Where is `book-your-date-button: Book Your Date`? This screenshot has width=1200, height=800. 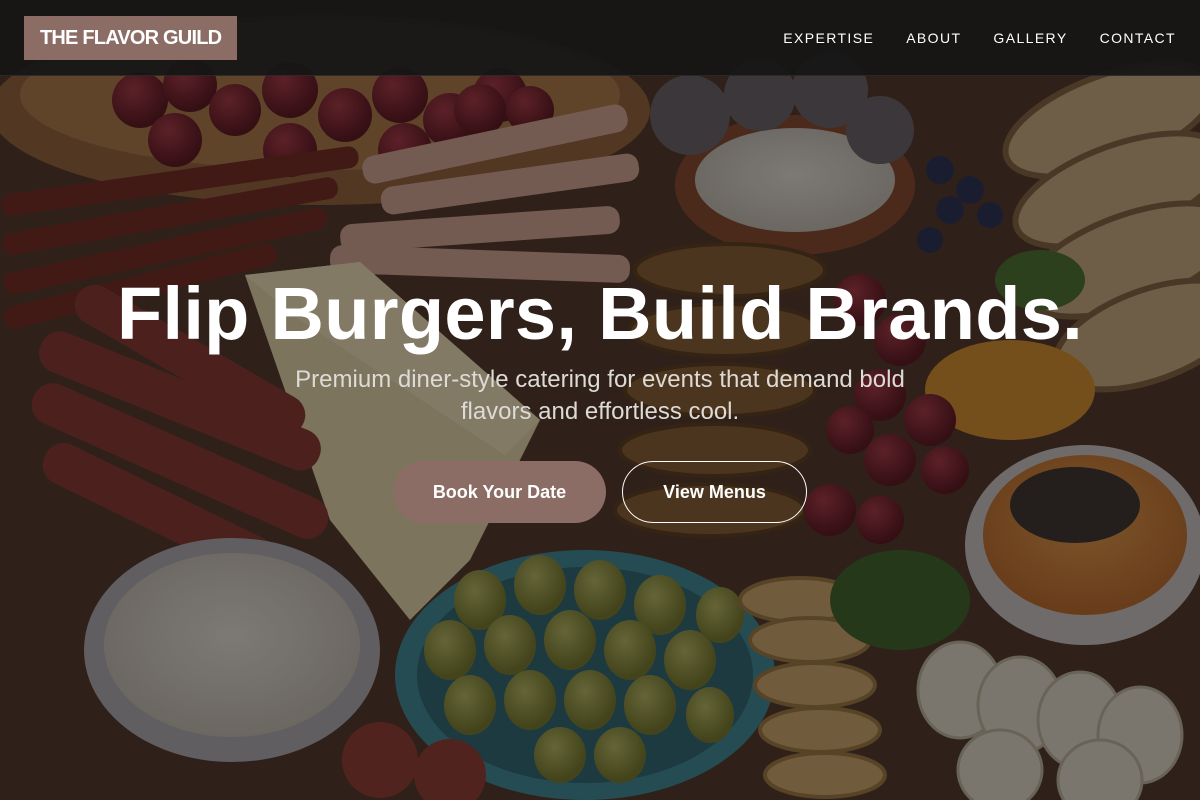 book-your-date-button: Book Your Date is located at coordinates (499, 492).